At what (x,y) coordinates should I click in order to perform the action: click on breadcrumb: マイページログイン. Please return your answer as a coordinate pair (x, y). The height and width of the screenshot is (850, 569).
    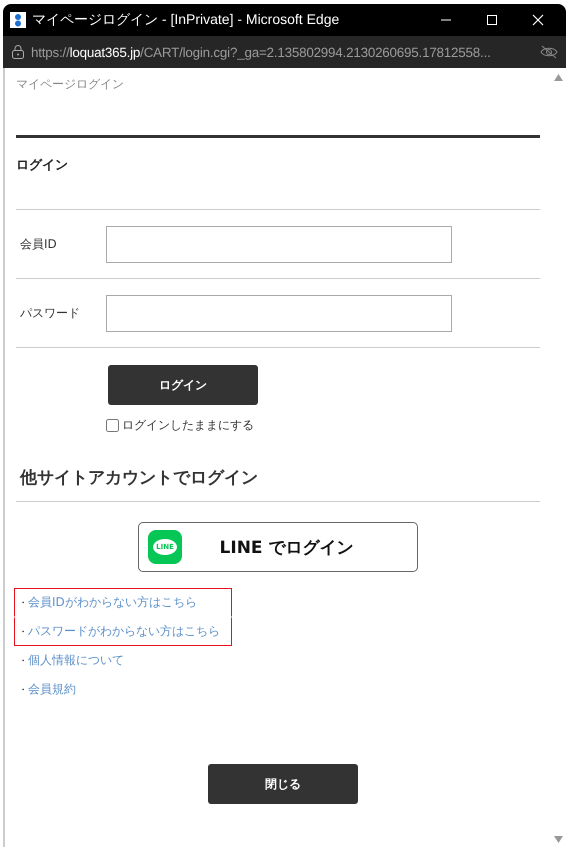
    Looking at the image, I should click on (70, 84).